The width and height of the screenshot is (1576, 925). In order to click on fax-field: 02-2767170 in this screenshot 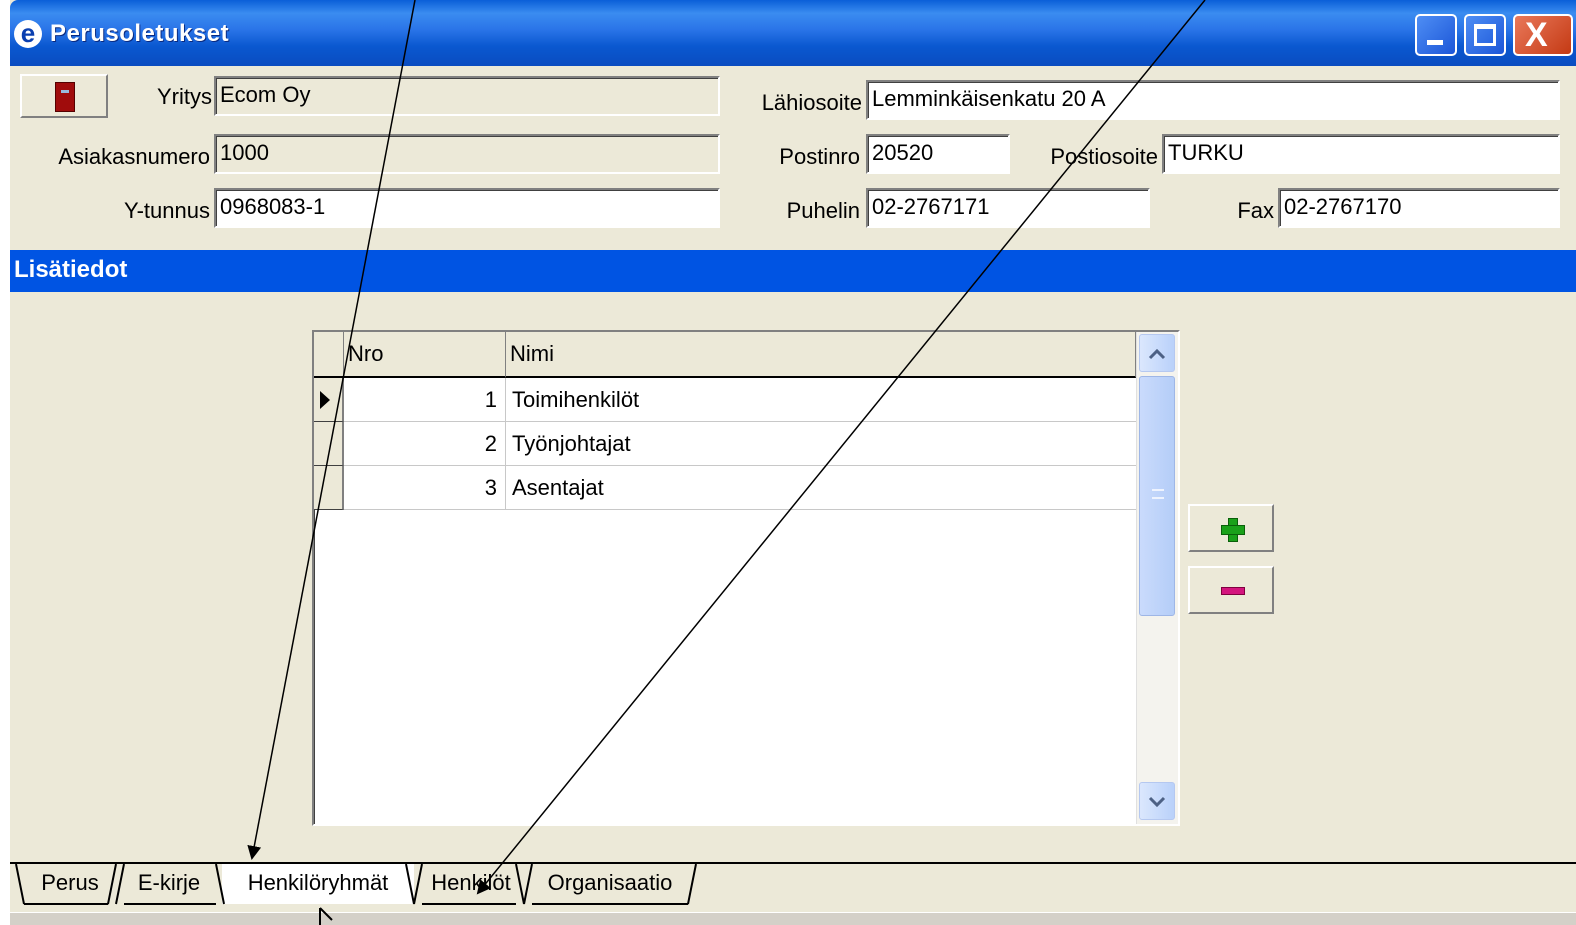, I will do `click(1419, 208)`.